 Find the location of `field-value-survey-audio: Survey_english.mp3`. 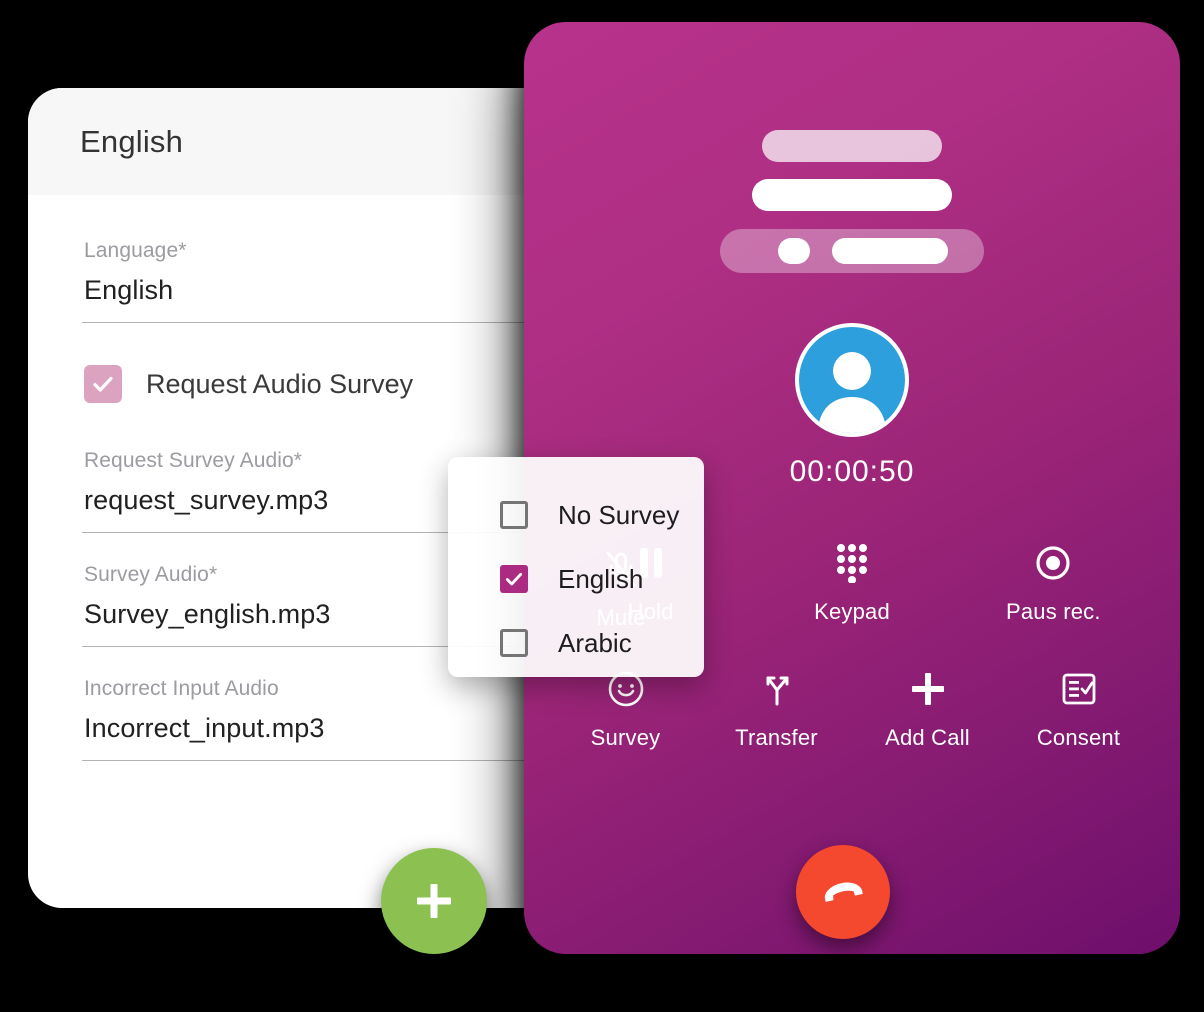

field-value-survey-audio: Survey_english.mp3 is located at coordinates (207, 614).